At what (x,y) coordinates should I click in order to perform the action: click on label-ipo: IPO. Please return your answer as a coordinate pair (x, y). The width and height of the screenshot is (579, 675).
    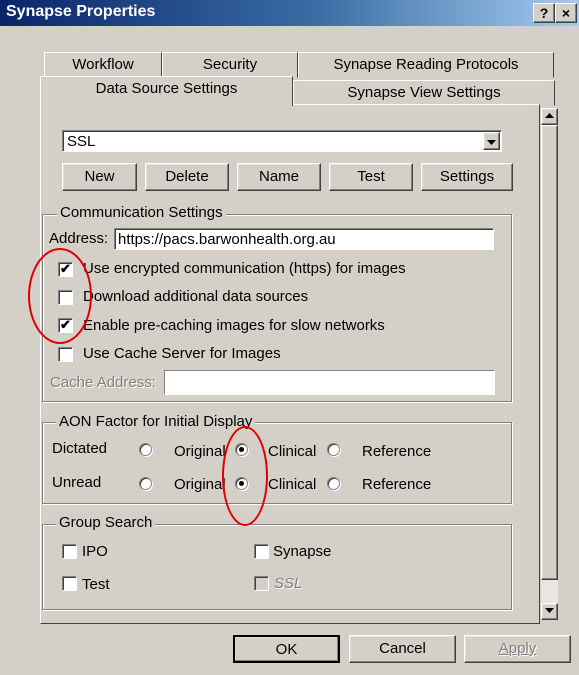
    Looking at the image, I should click on (95, 551).